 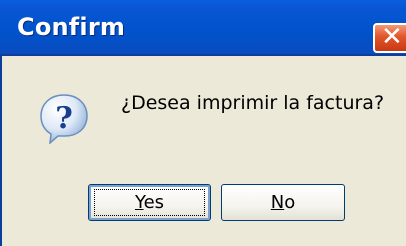 I want to click on dialog-message: ¿Desea imprimir la factura?, so click(x=253, y=103).